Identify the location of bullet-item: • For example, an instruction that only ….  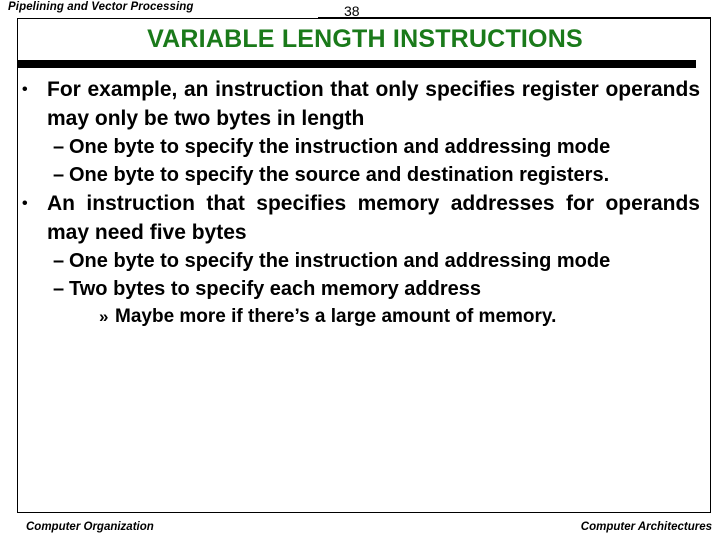
(365, 104).